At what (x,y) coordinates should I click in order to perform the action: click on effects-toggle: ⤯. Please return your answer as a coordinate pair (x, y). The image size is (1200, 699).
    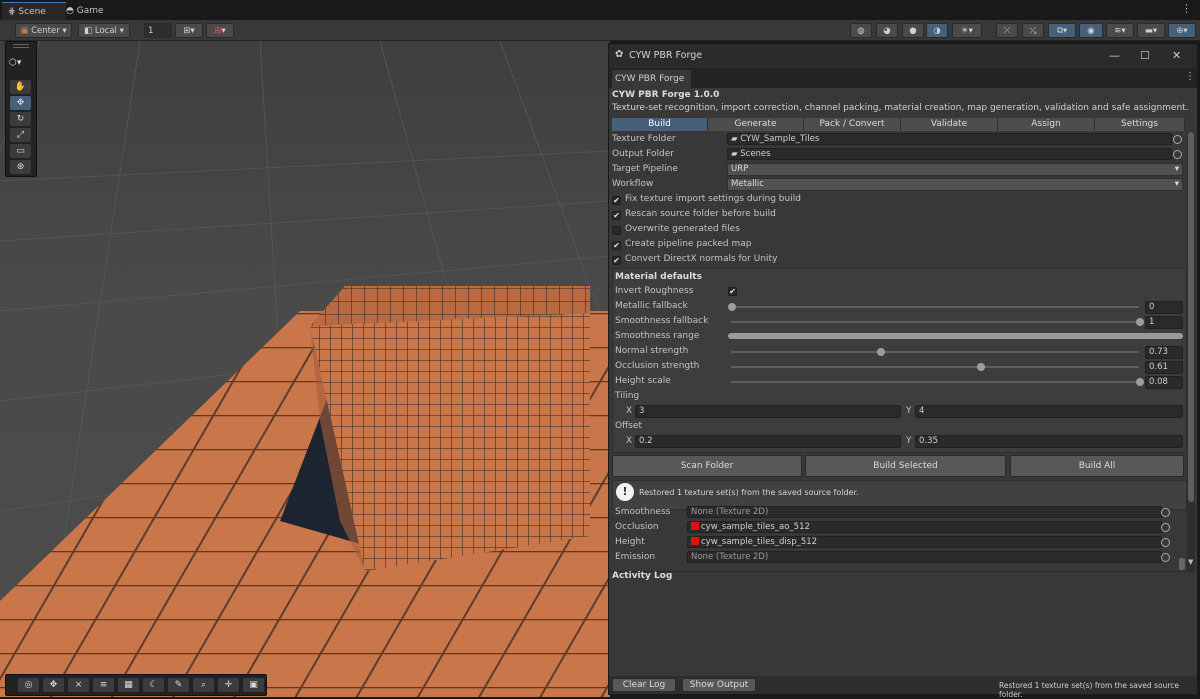
    Looking at the image, I should click on (1033, 30).